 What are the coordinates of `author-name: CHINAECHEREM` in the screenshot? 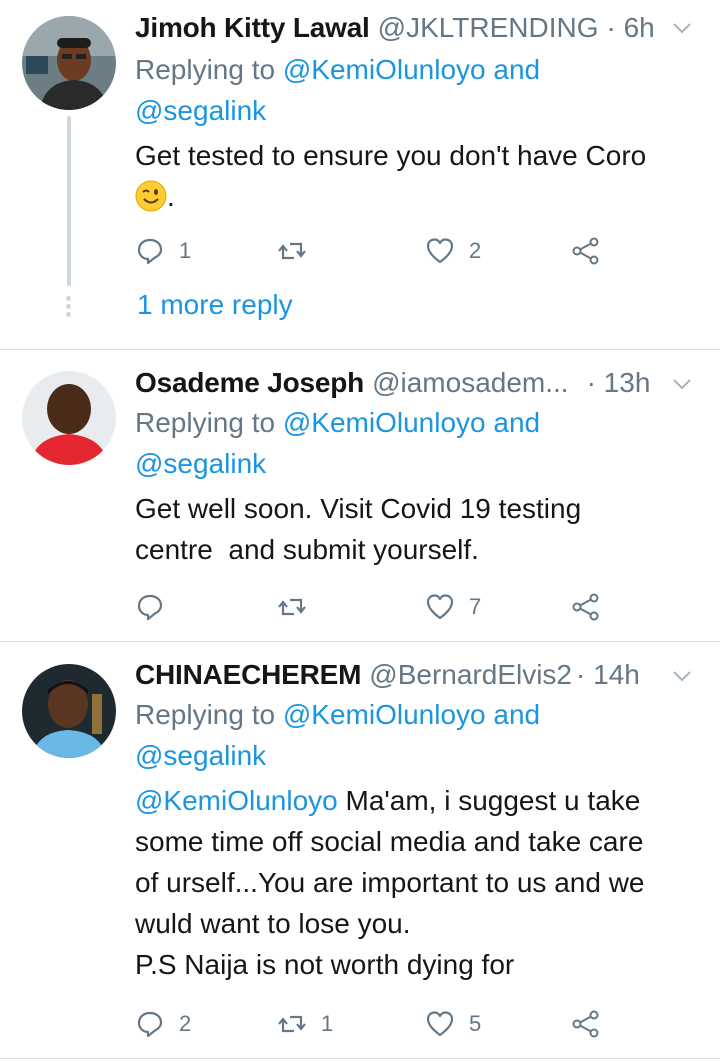 It's located at (248, 675).